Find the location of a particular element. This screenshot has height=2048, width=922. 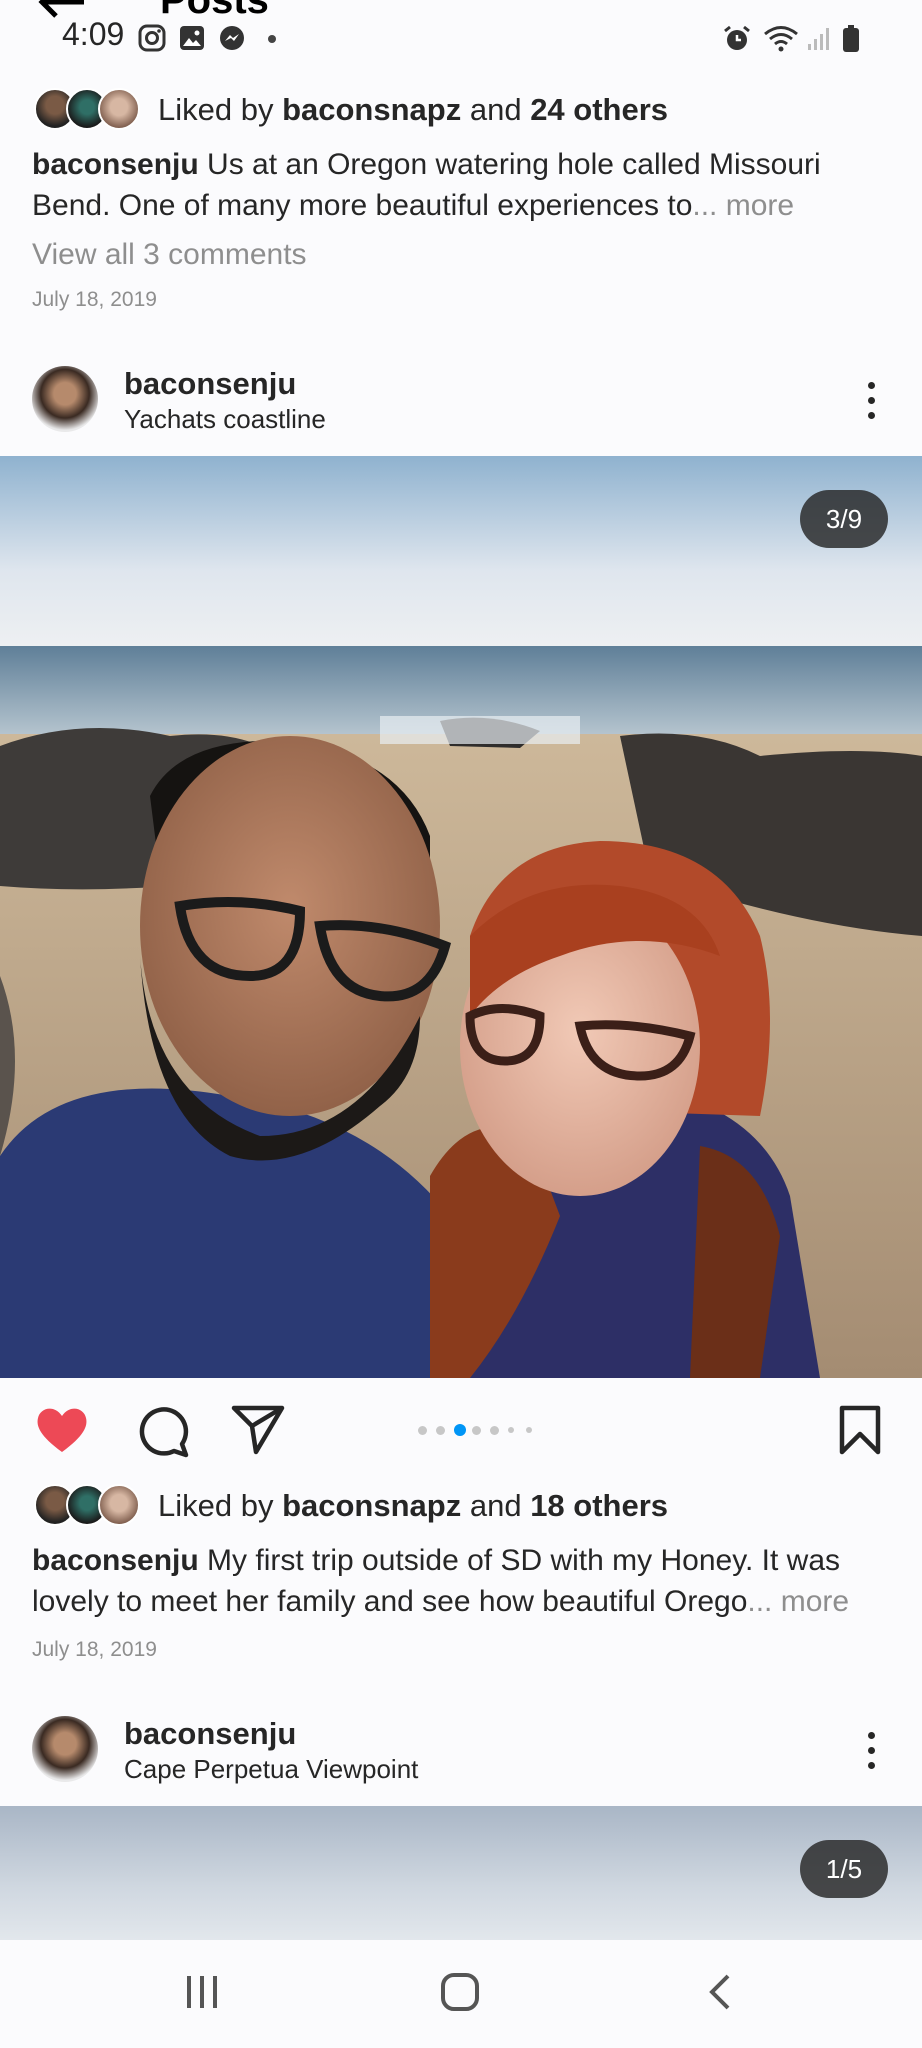

wifi-icon is located at coordinates (782, 39).